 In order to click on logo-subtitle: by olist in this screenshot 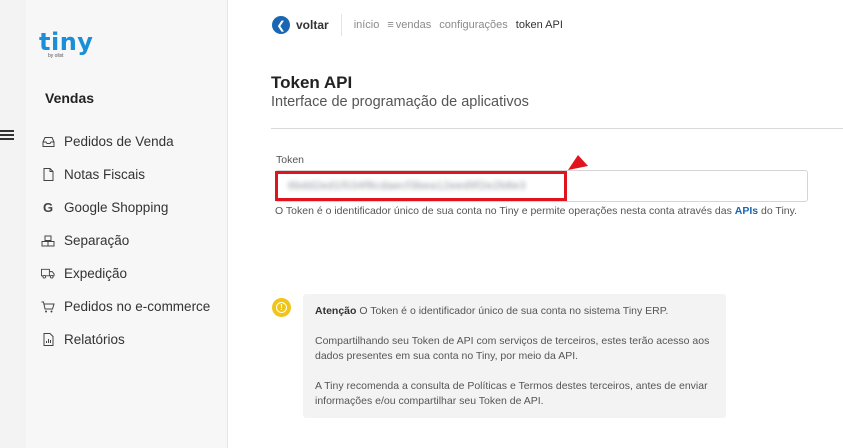, I will do `click(56, 56)`.